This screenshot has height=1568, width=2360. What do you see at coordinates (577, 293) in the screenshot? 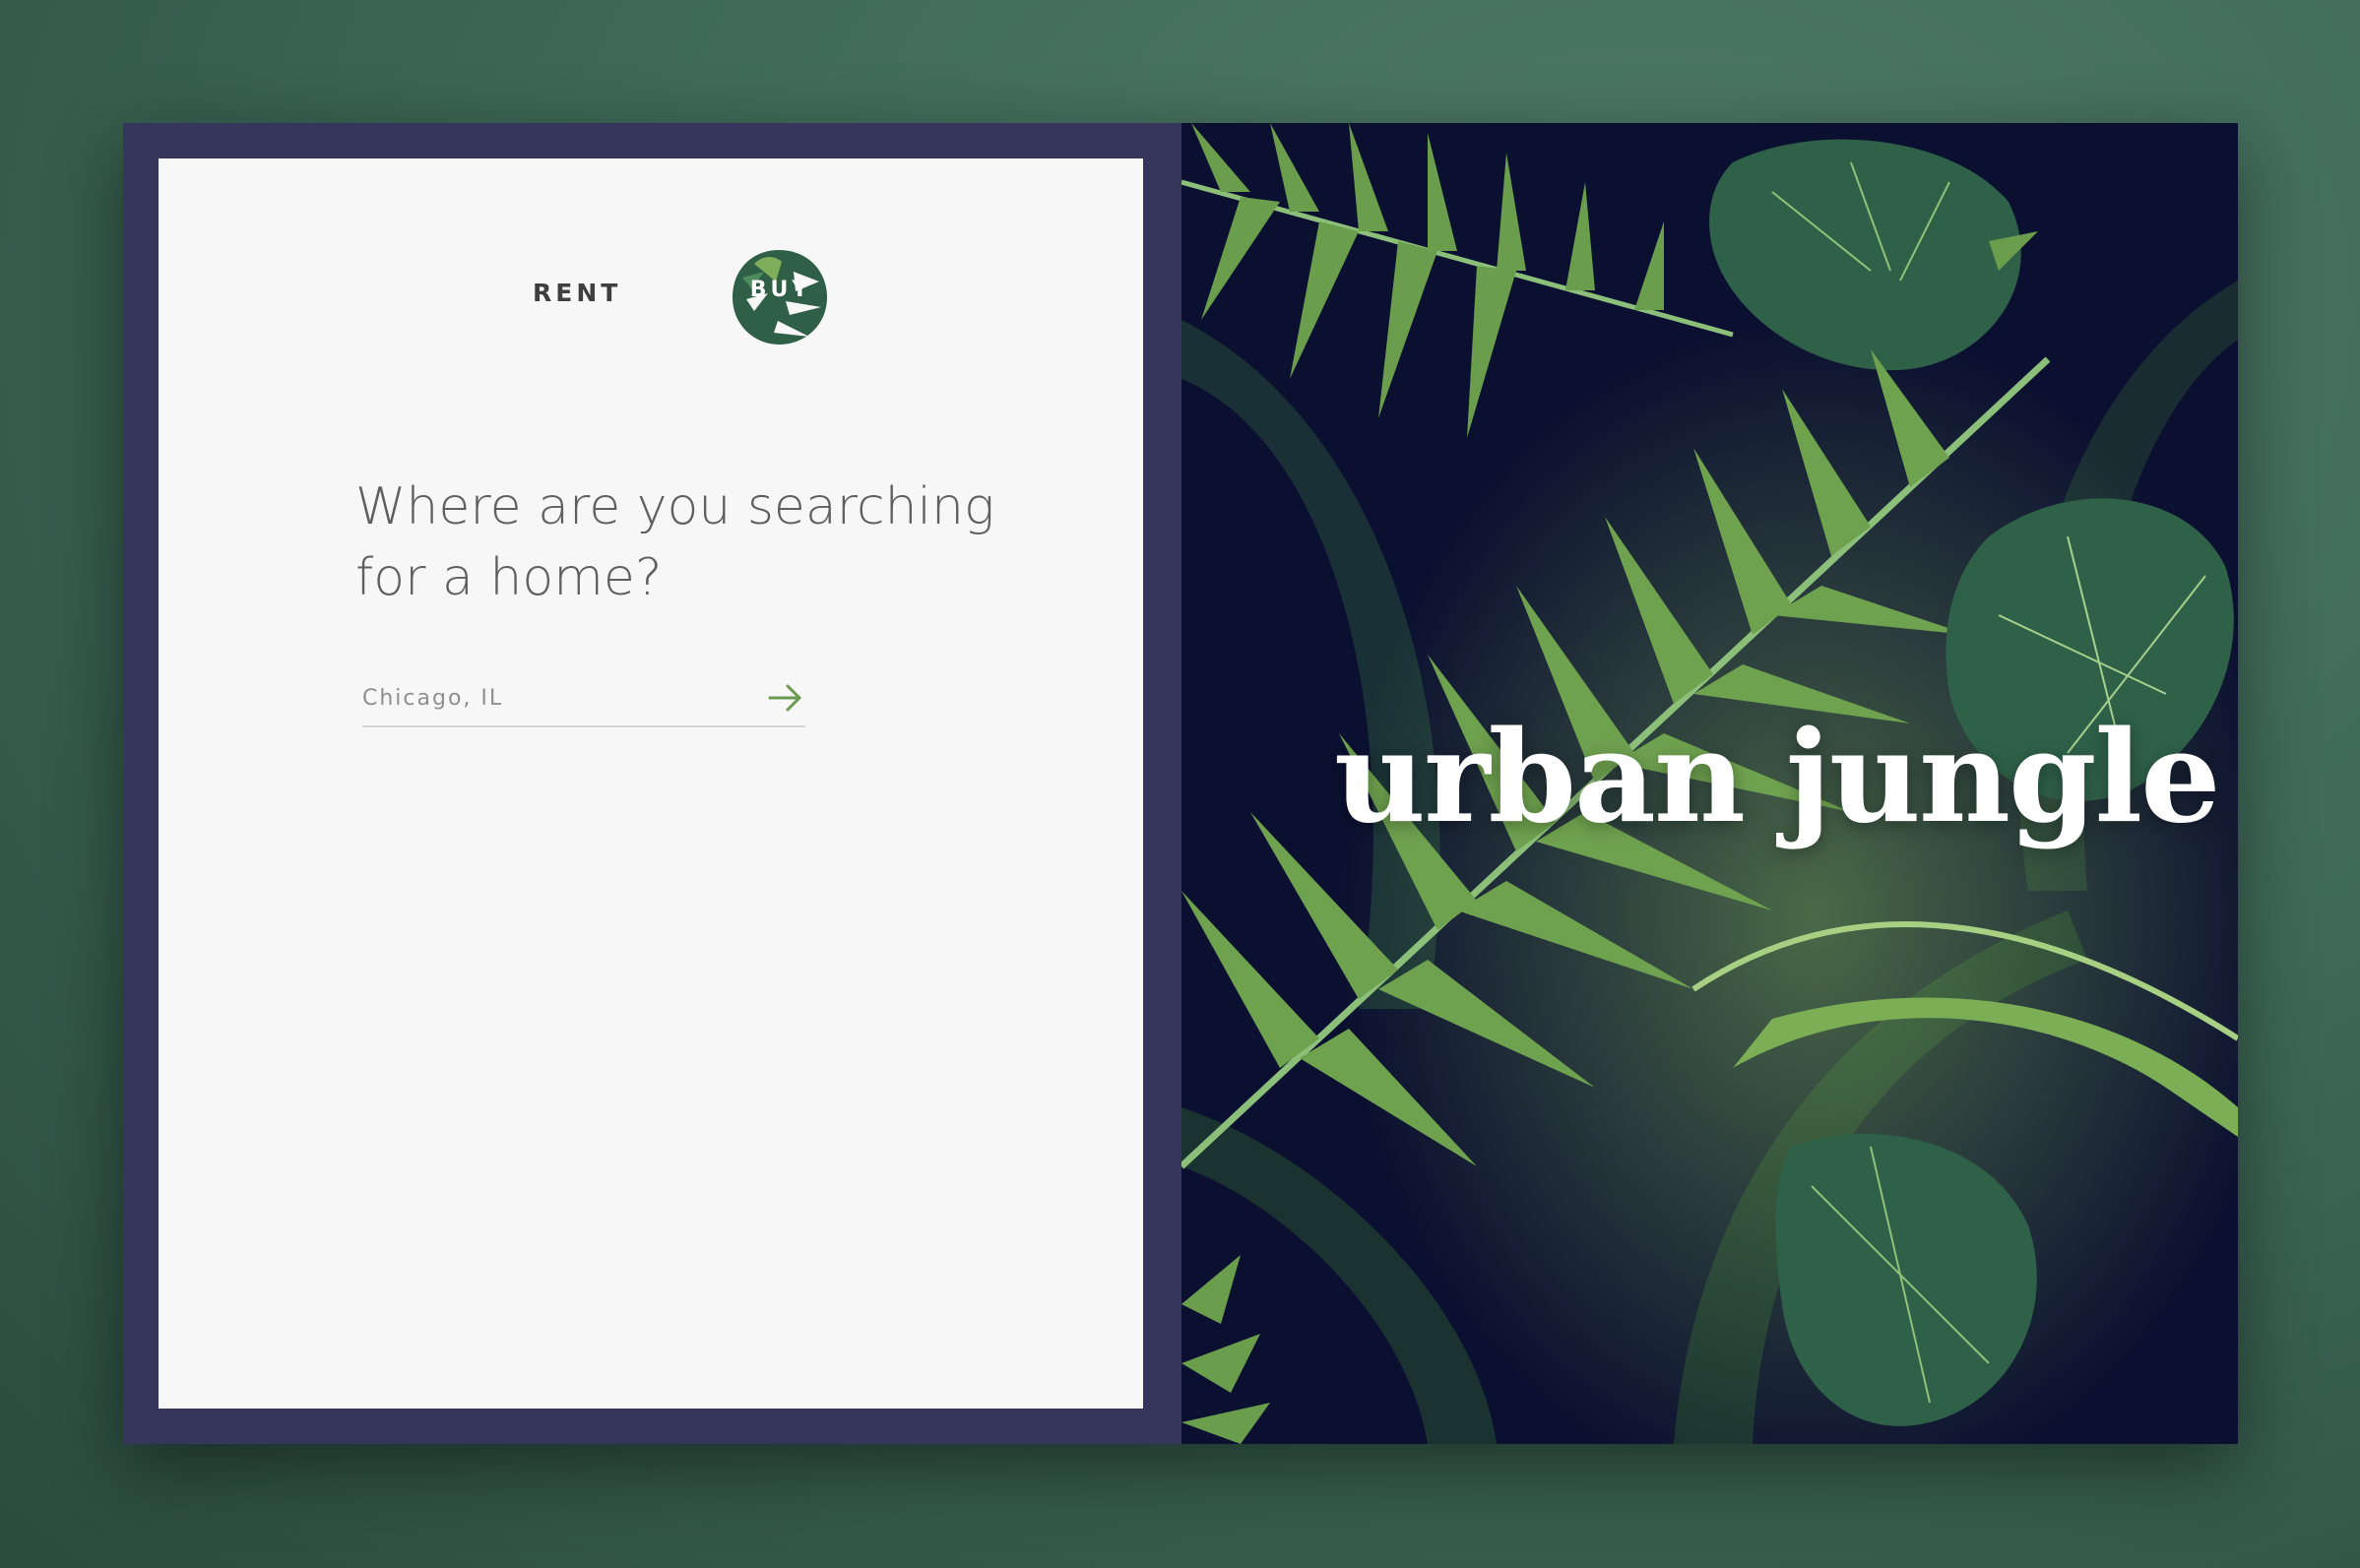
I see `tab-rent: RENT` at bounding box center [577, 293].